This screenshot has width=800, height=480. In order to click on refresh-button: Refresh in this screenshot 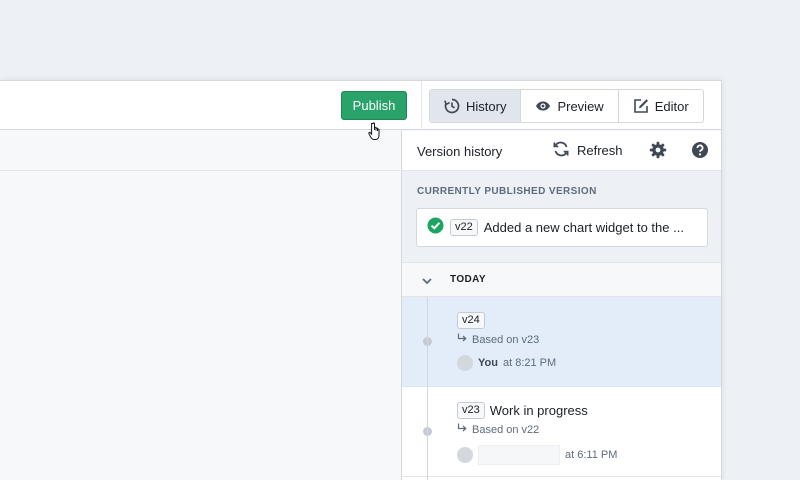, I will do `click(587, 150)`.